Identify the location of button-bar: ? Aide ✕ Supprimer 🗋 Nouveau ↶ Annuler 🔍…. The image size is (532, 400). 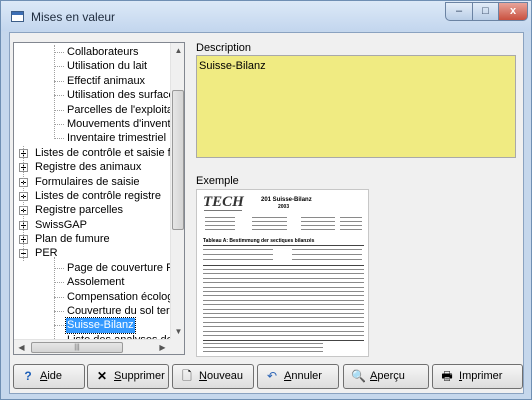
(268, 377).